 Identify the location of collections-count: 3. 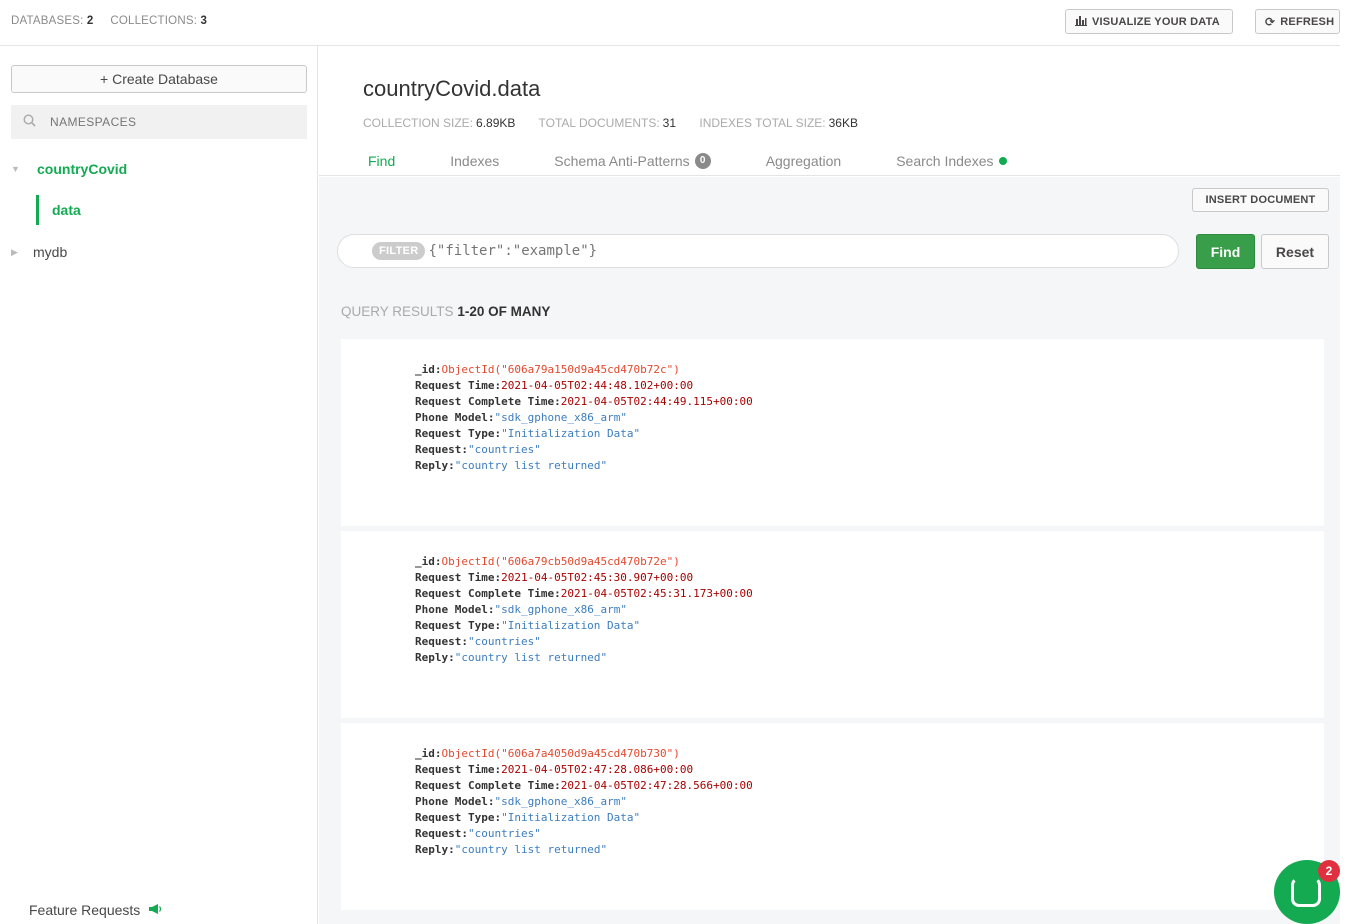
(204, 21).